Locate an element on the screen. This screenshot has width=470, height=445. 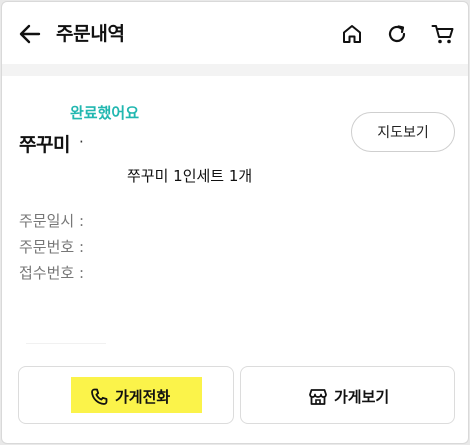
order-status-text: 완료했어요 is located at coordinates (105, 113).